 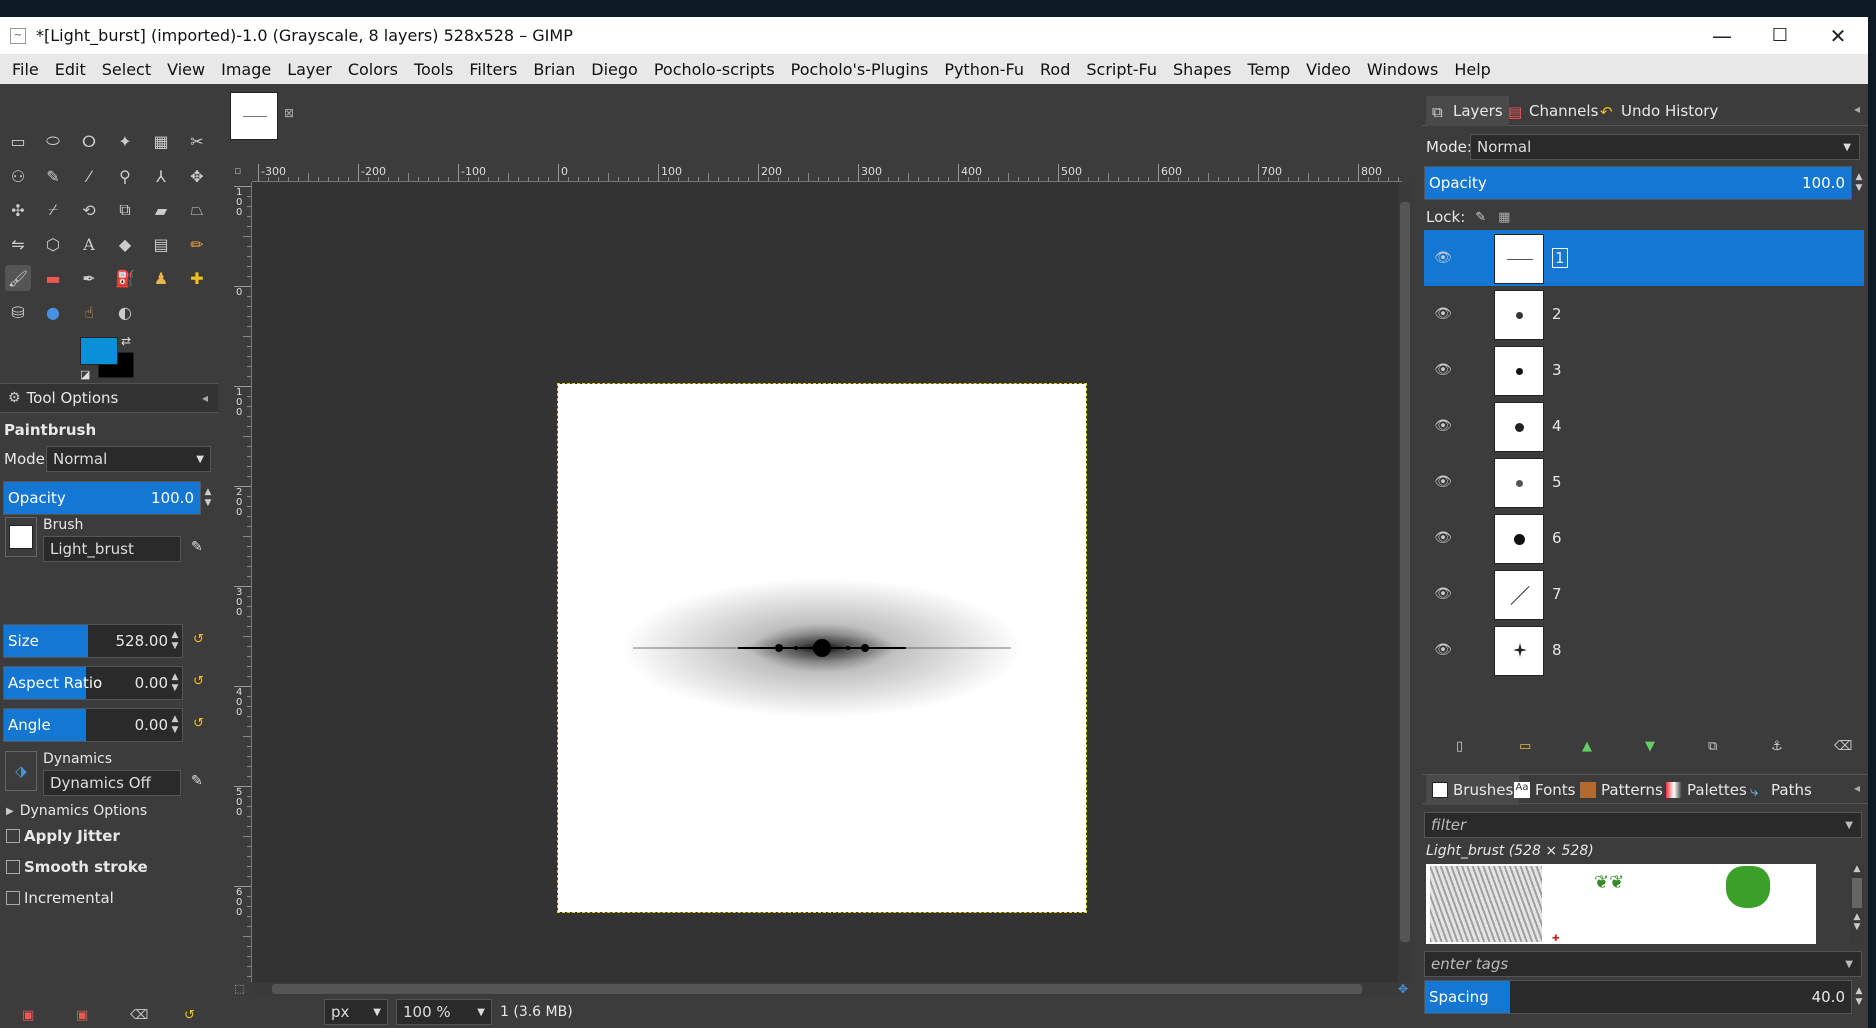 What do you see at coordinates (85, 374) in the screenshot?
I see `default-colors-icon: ◪` at bounding box center [85, 374].